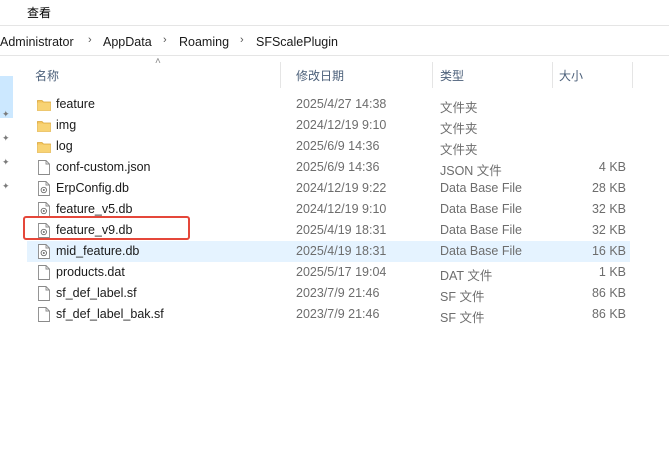 Image resolution: width=669 pixels, height=467 pixels. What do you see at coordinates (97, 251) in the screenshot?
I see `file-name: mid_feature.db` at bounding box center [97, 251].